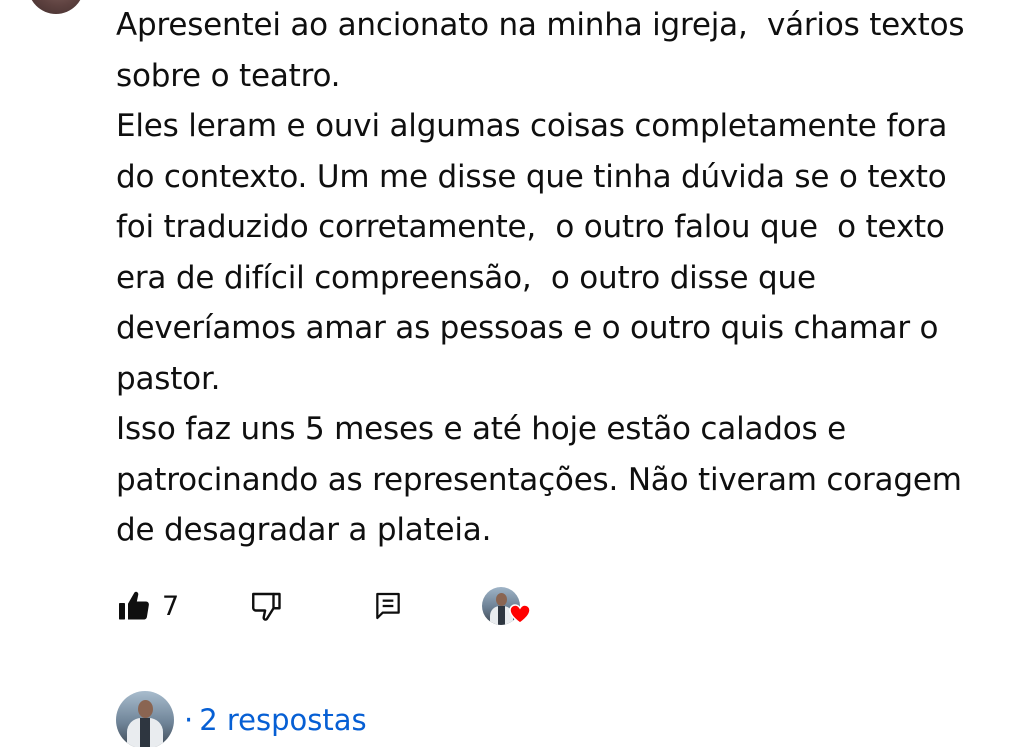  Describe the element at coordinates (520, 614) in the screenshot. I see `heart-icon` at that location.